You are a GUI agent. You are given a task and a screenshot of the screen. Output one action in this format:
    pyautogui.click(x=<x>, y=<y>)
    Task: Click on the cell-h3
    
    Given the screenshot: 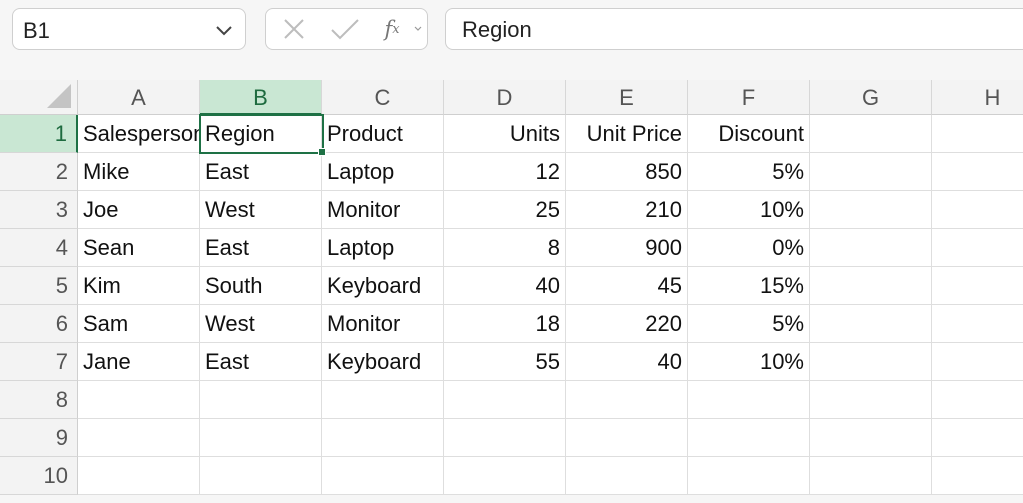 What is the action you would take?
    pyautogui.click(x=977, y=210)
    